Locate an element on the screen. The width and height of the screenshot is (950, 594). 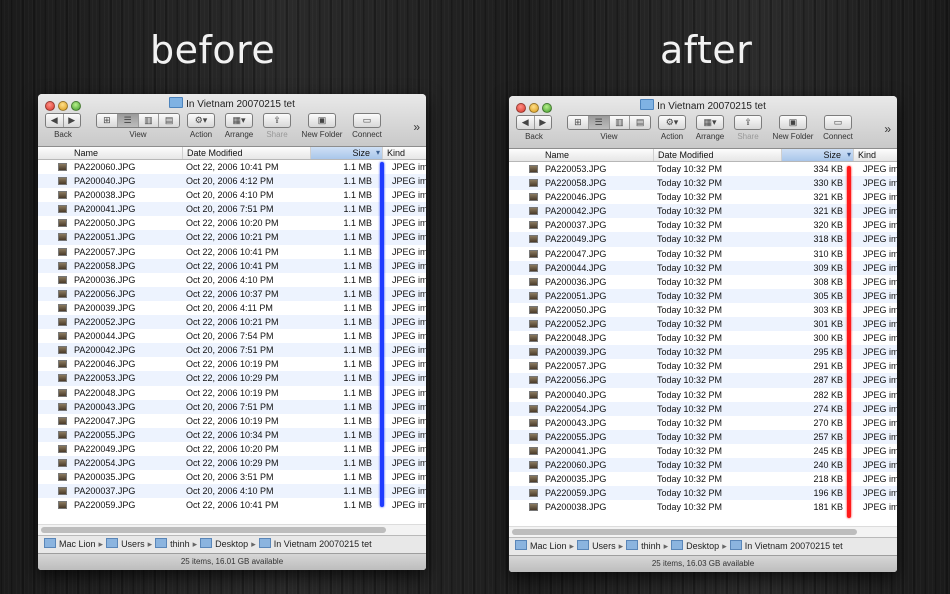
file-row: PA200036.JPG Today 10:32 PM 308 KB JPEG im is located at coordinates (703, 282).